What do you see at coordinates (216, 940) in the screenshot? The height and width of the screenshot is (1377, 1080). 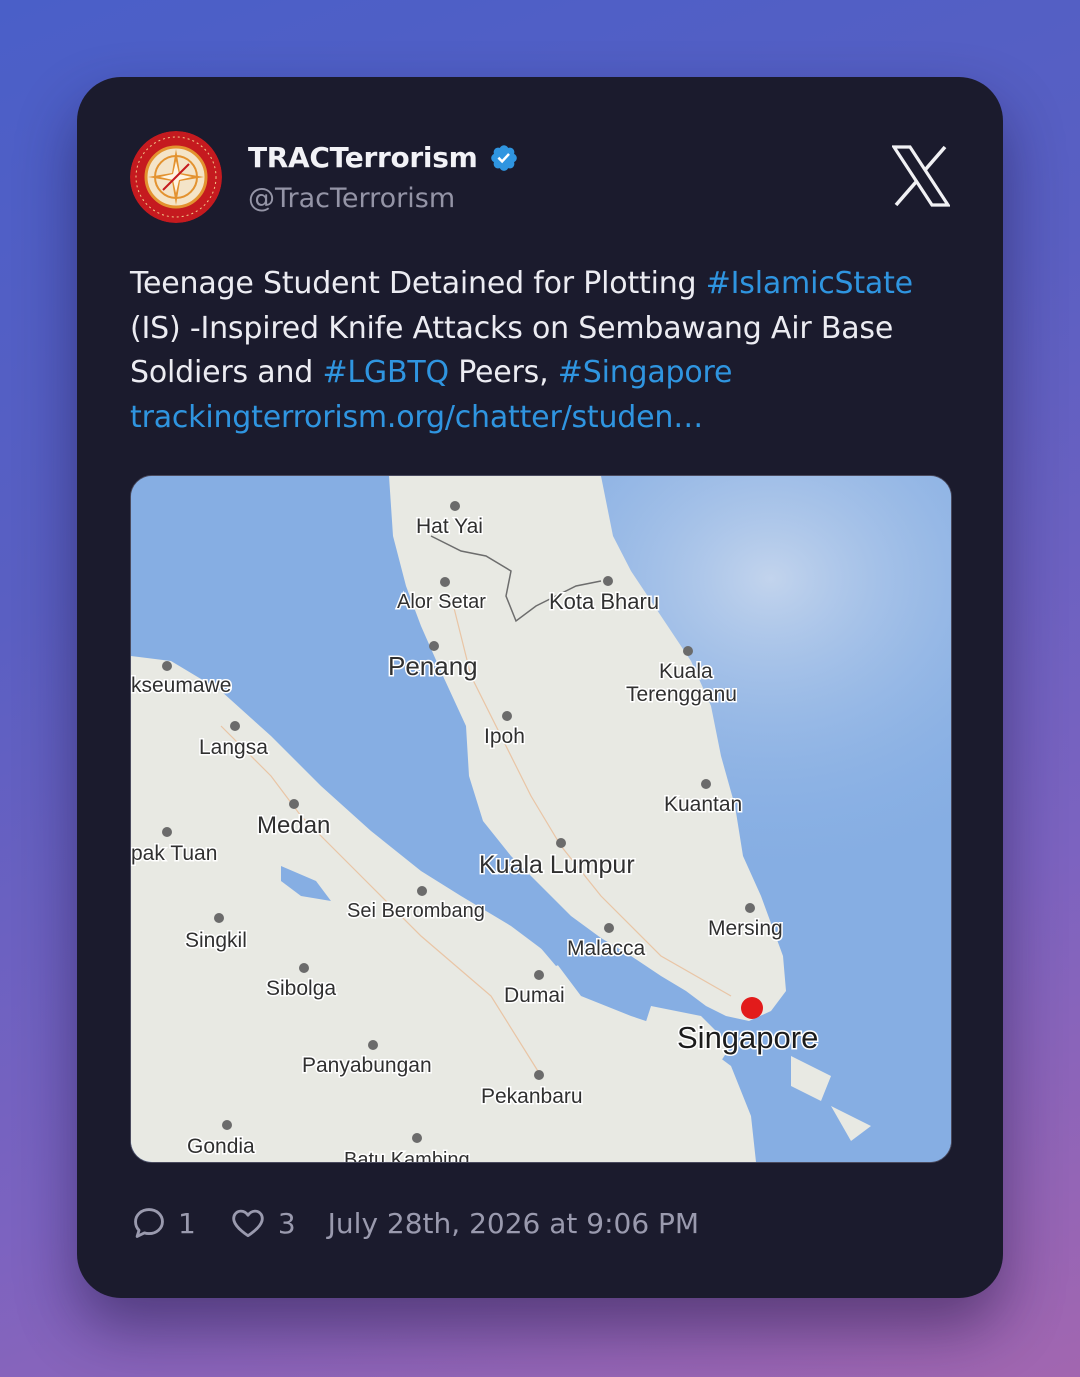 I see `map-label-singkil: Singkil` at bounding box center [216, 940].